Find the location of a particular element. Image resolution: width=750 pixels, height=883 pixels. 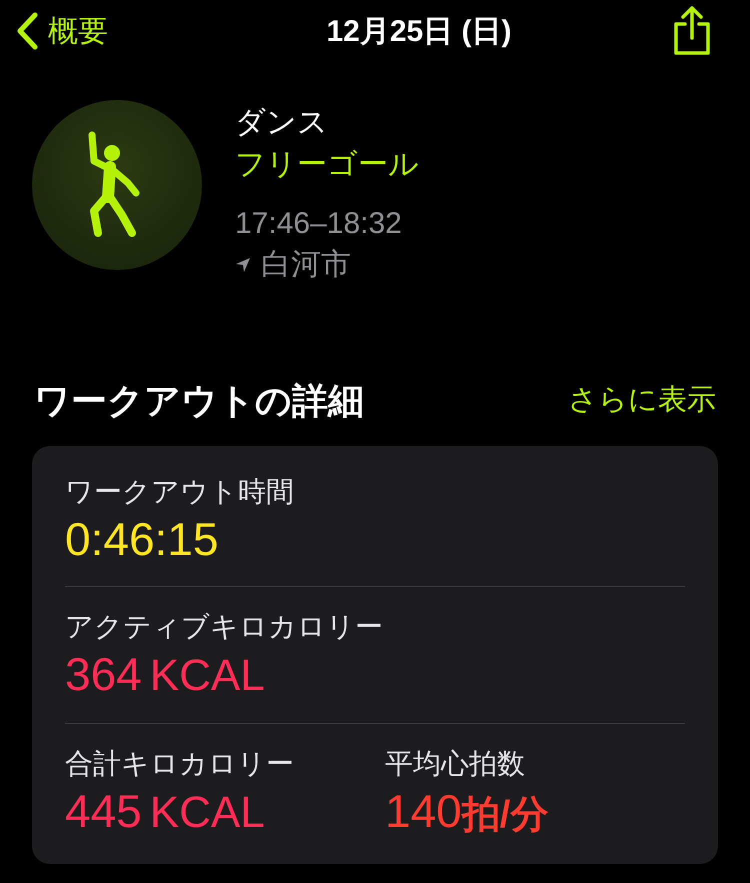

workout-type: ダンス is located at coordinates (282, 123).